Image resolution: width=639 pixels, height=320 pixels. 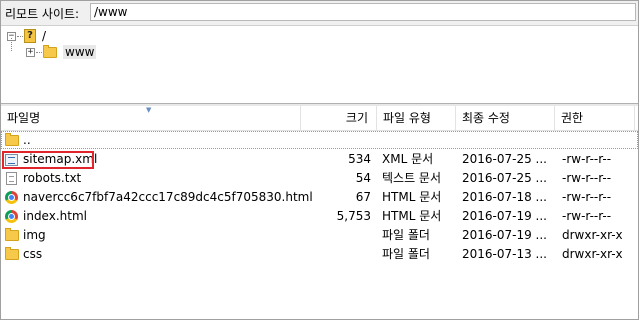 What do you see at coordinates (61, 52) in the screenshot?
I see `tree-node-www: + www` at bounding box center [61, 52].